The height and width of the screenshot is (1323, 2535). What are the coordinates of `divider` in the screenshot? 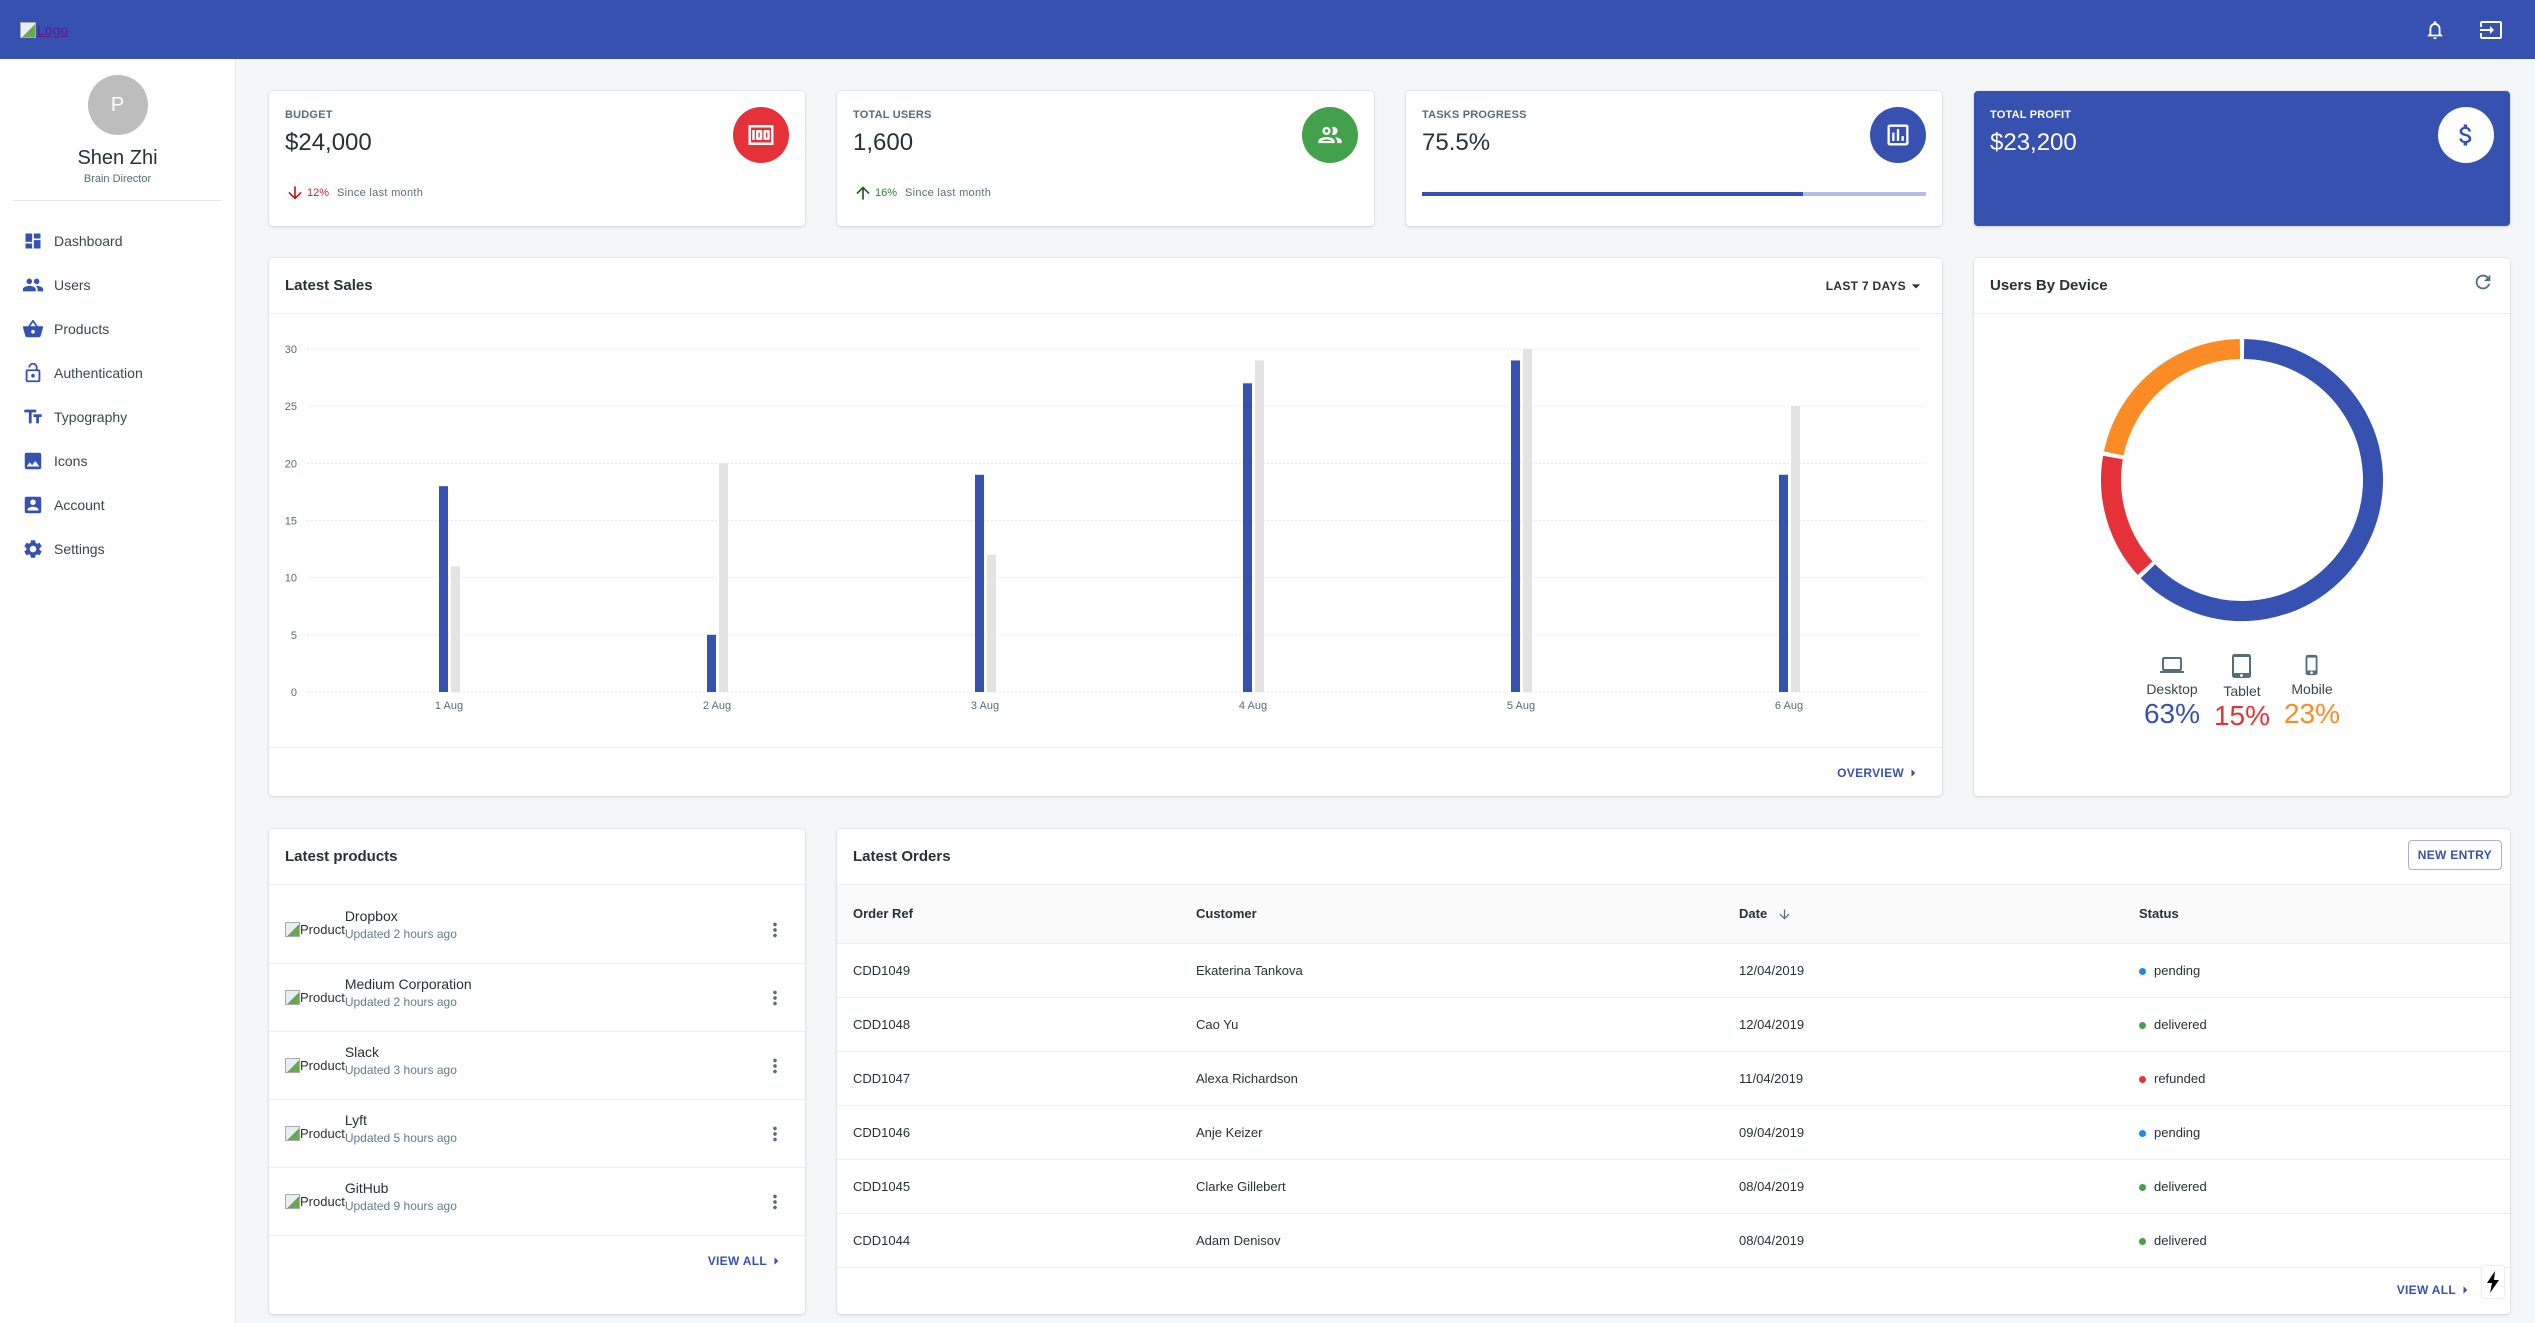 It's located at (1105, 747).